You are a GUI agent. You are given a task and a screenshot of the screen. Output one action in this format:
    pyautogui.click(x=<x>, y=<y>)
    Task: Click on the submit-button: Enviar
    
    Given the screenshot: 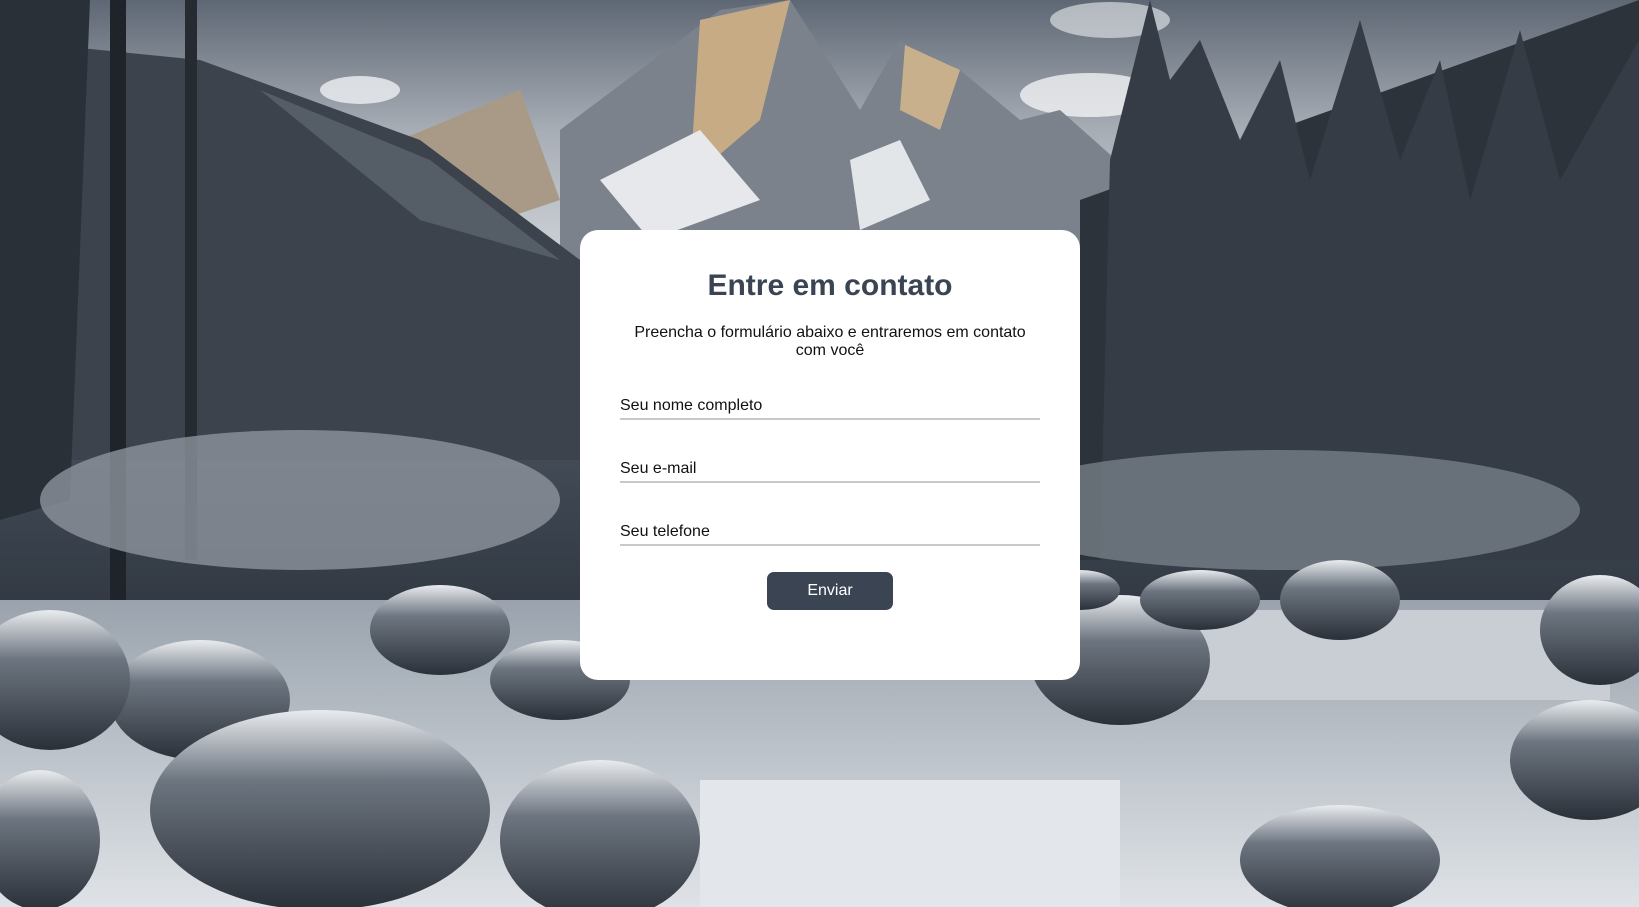 What is the action you would take?
    pyautogui.click(x=830, y=590)
    